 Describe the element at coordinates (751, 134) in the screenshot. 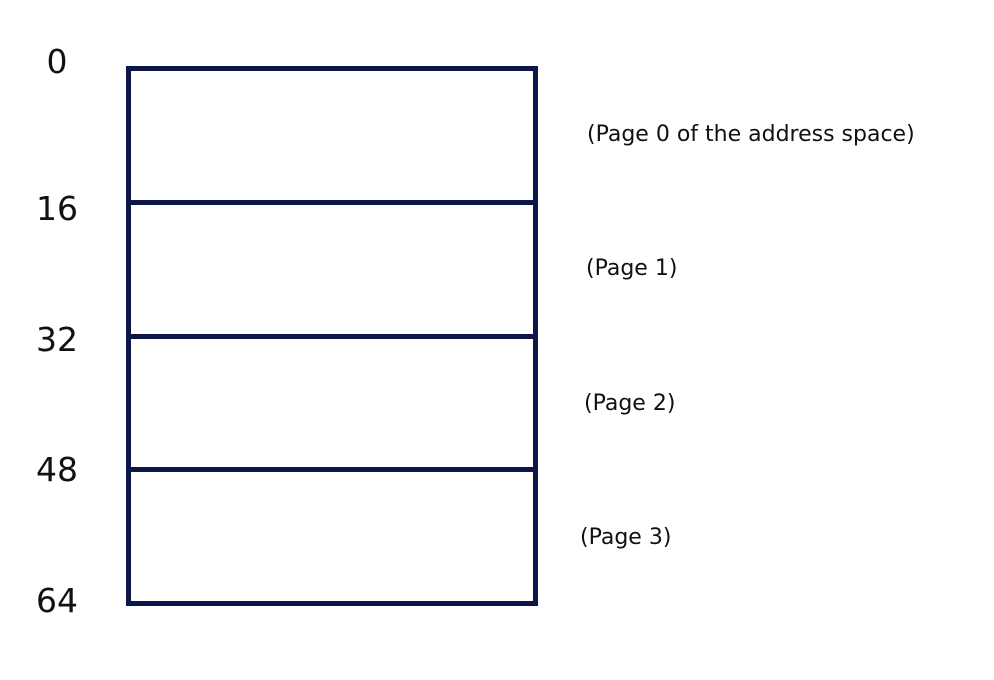

I see `page-label-0: (Page 0 of the address space)` at that location.